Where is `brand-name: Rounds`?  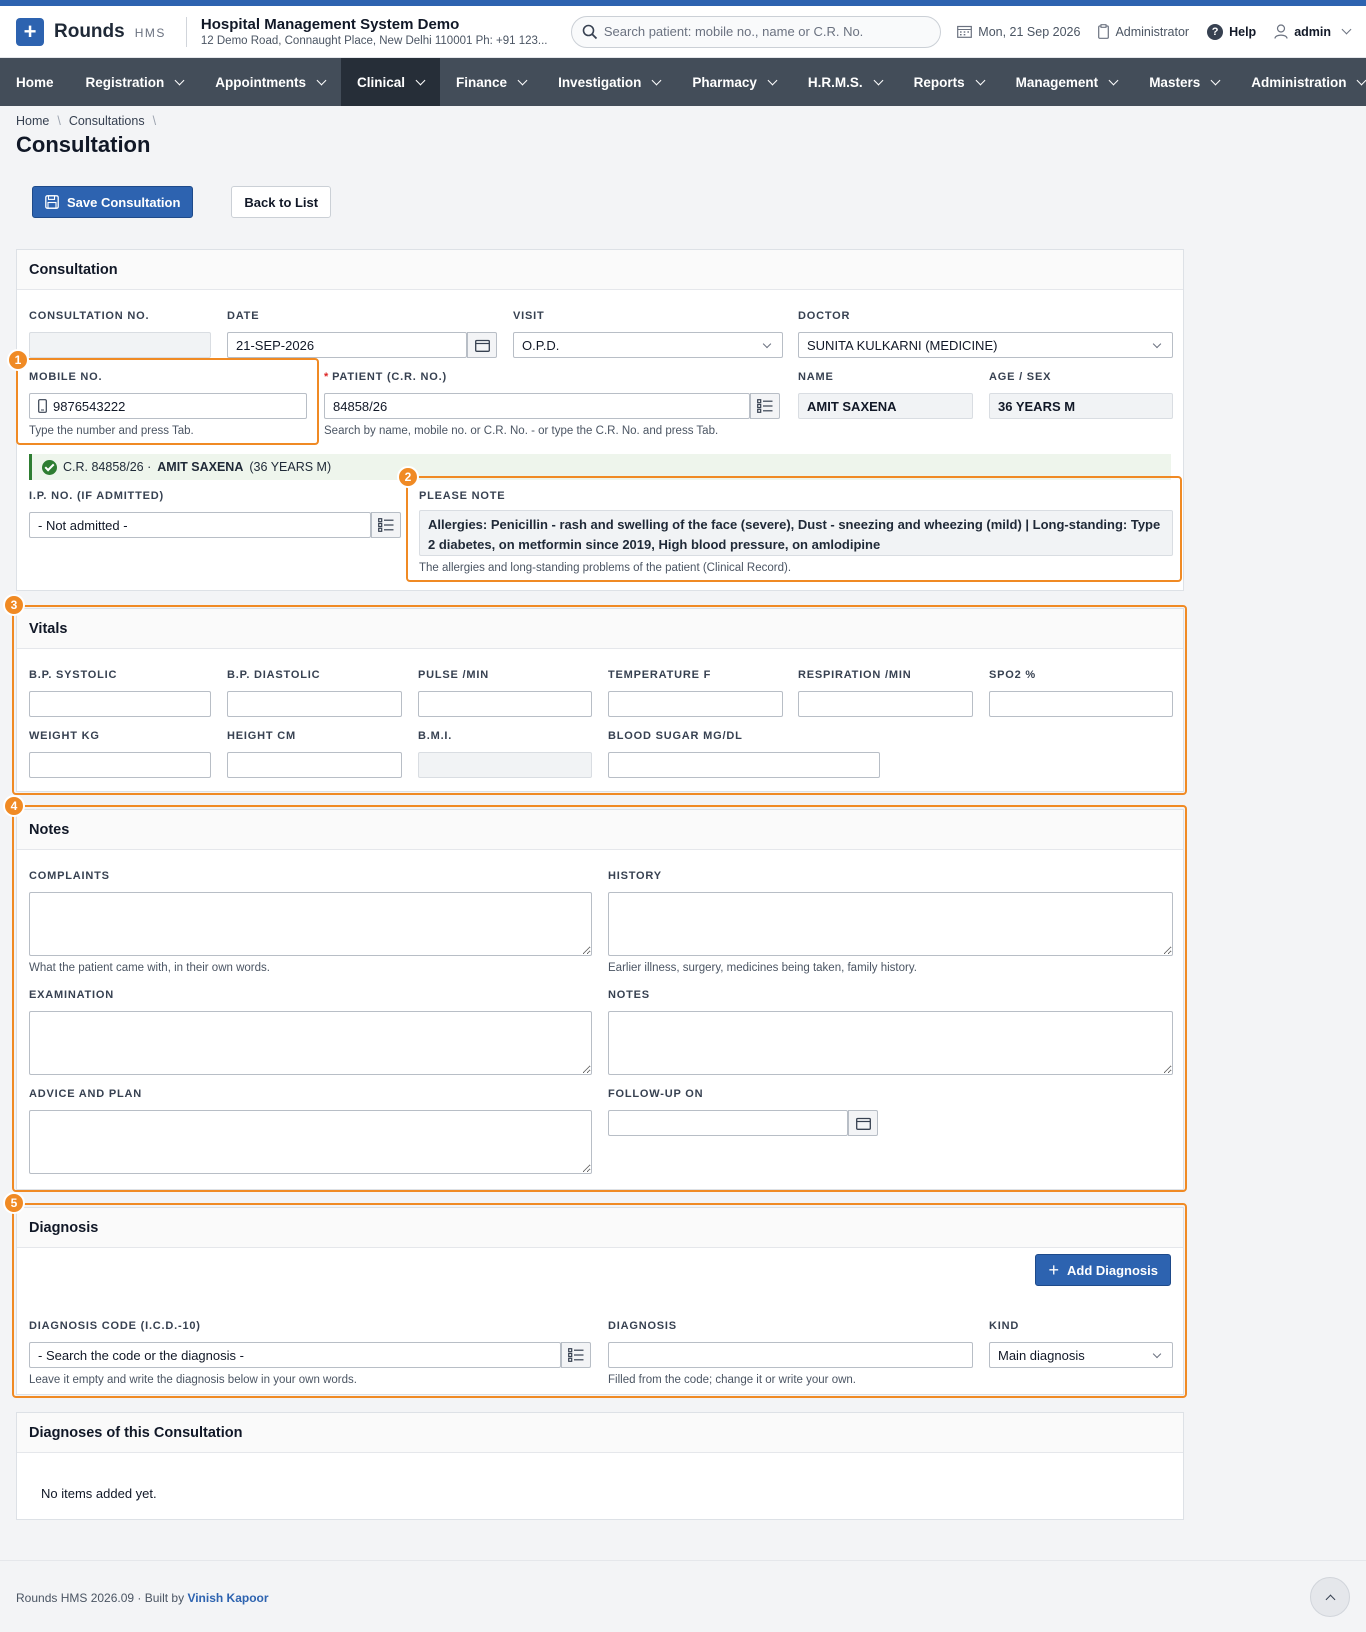
brand-name: Rounds is located at coordinates (89, 32).